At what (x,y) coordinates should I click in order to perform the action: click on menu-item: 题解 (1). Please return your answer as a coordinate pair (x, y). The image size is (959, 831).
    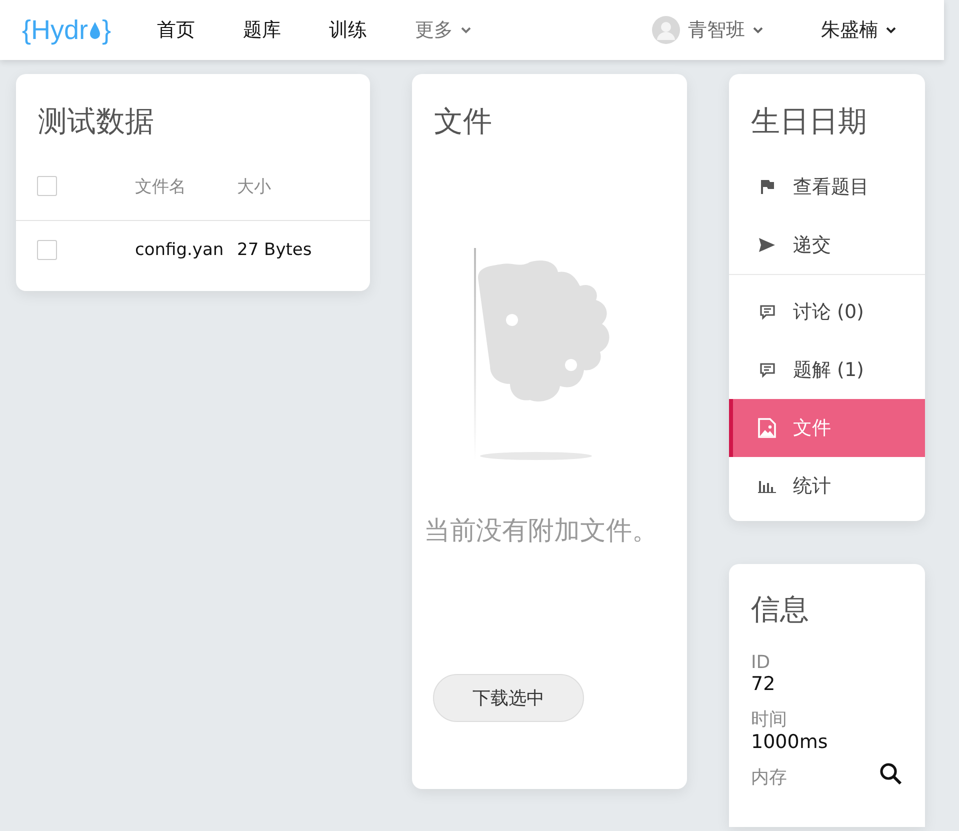
    Looking at the image, I should click on (827, 370).